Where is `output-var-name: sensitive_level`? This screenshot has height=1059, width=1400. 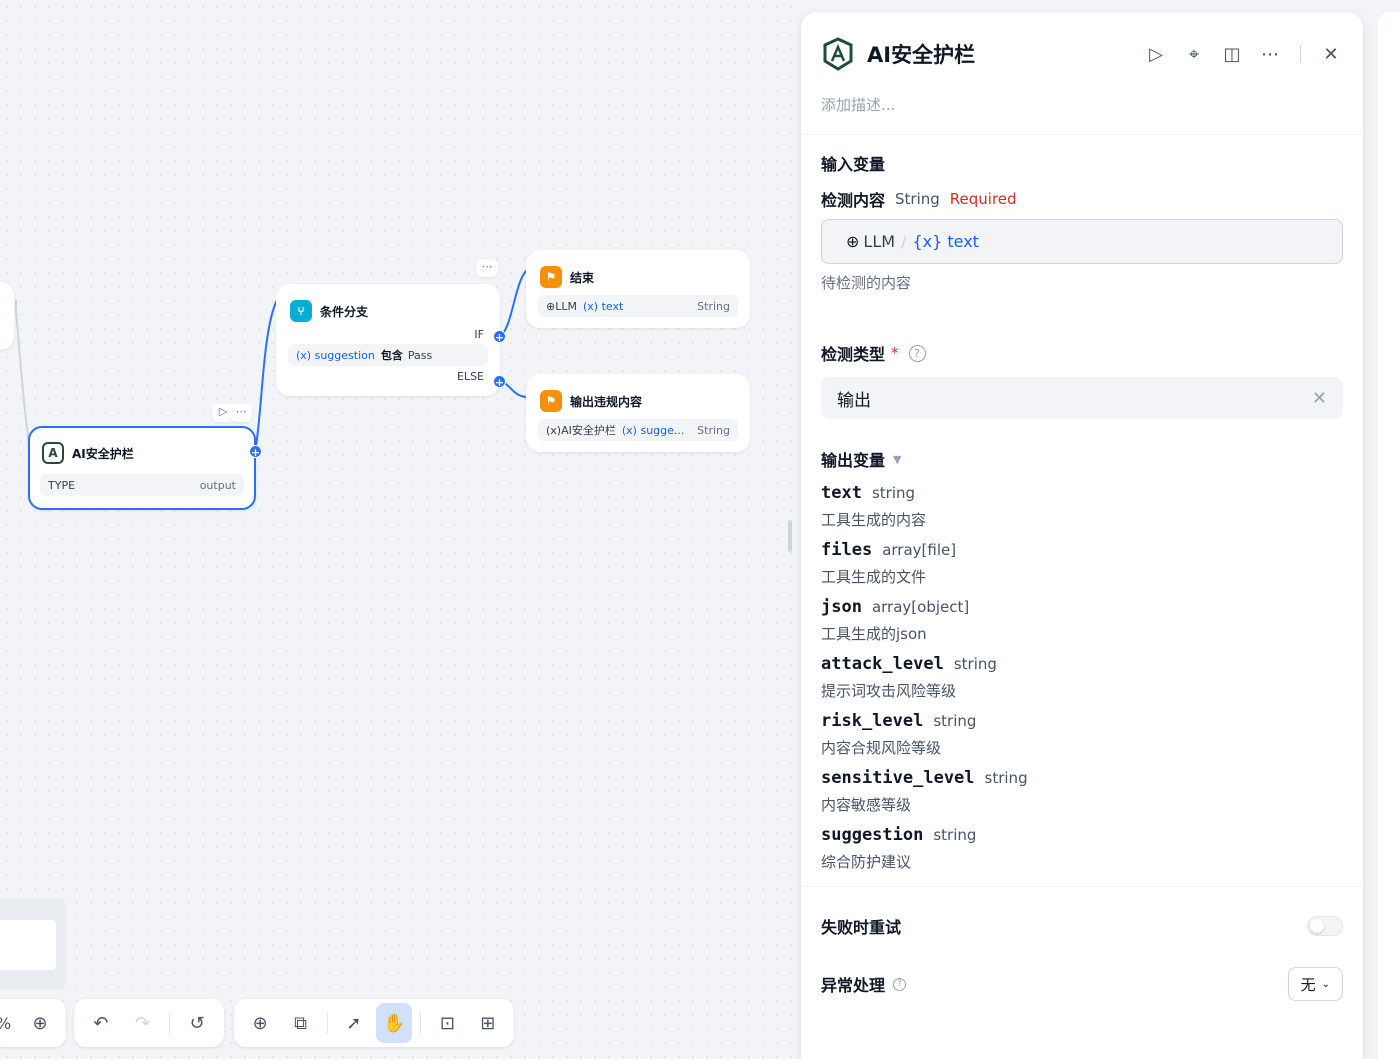 output-var-name: sensitive_level is located at coordinates (898, 778).